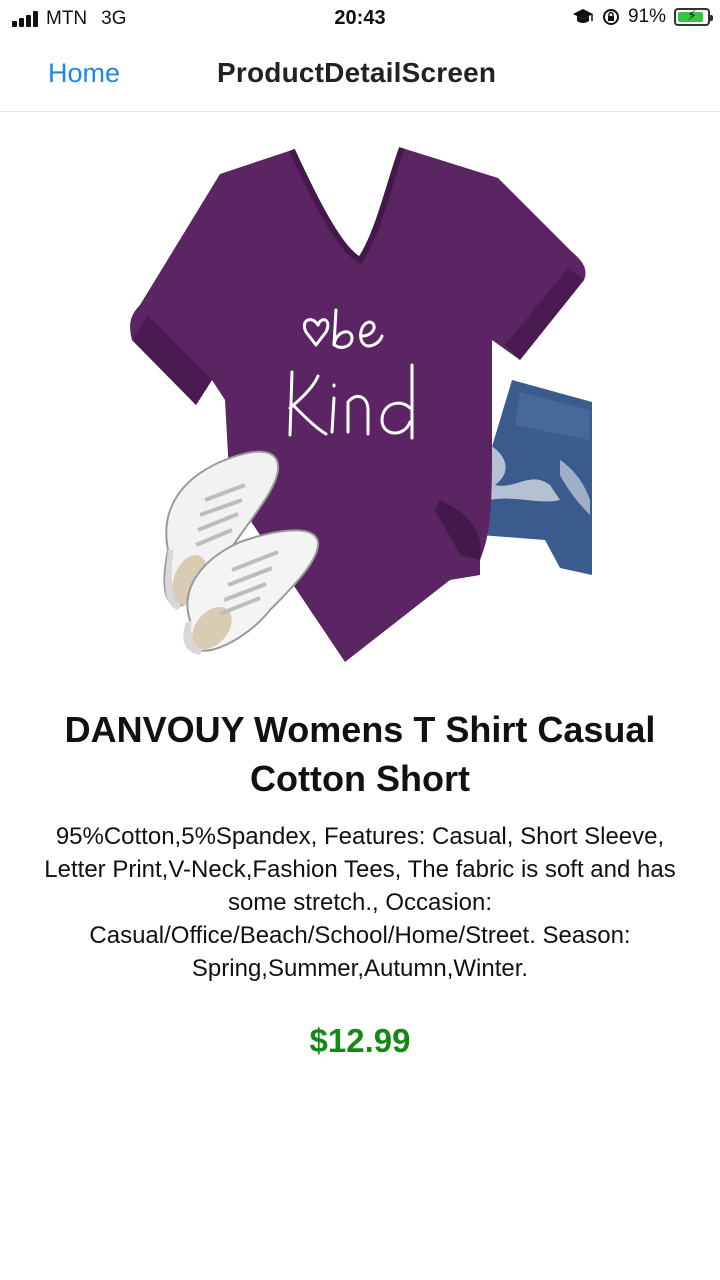 The image size is (720, 1280). Describe the element at coordinates (582, 16) in the screenshot. I see `graduation-cap-icon` at that location.